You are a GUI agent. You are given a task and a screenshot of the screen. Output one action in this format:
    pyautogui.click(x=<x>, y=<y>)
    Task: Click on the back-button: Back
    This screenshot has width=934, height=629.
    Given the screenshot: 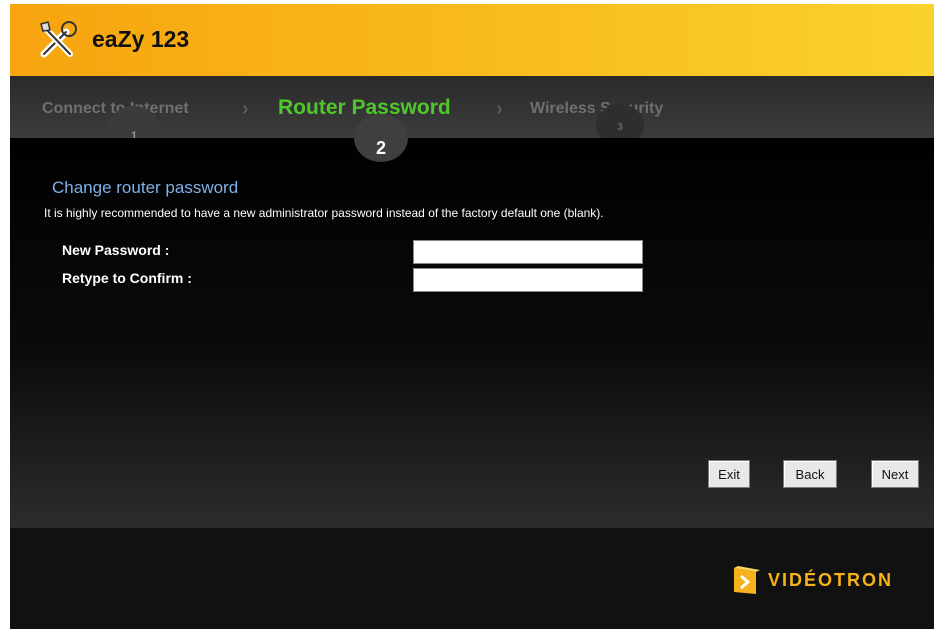 What is the action you would take?
    pyautogui.click(x=810, y=474)
    